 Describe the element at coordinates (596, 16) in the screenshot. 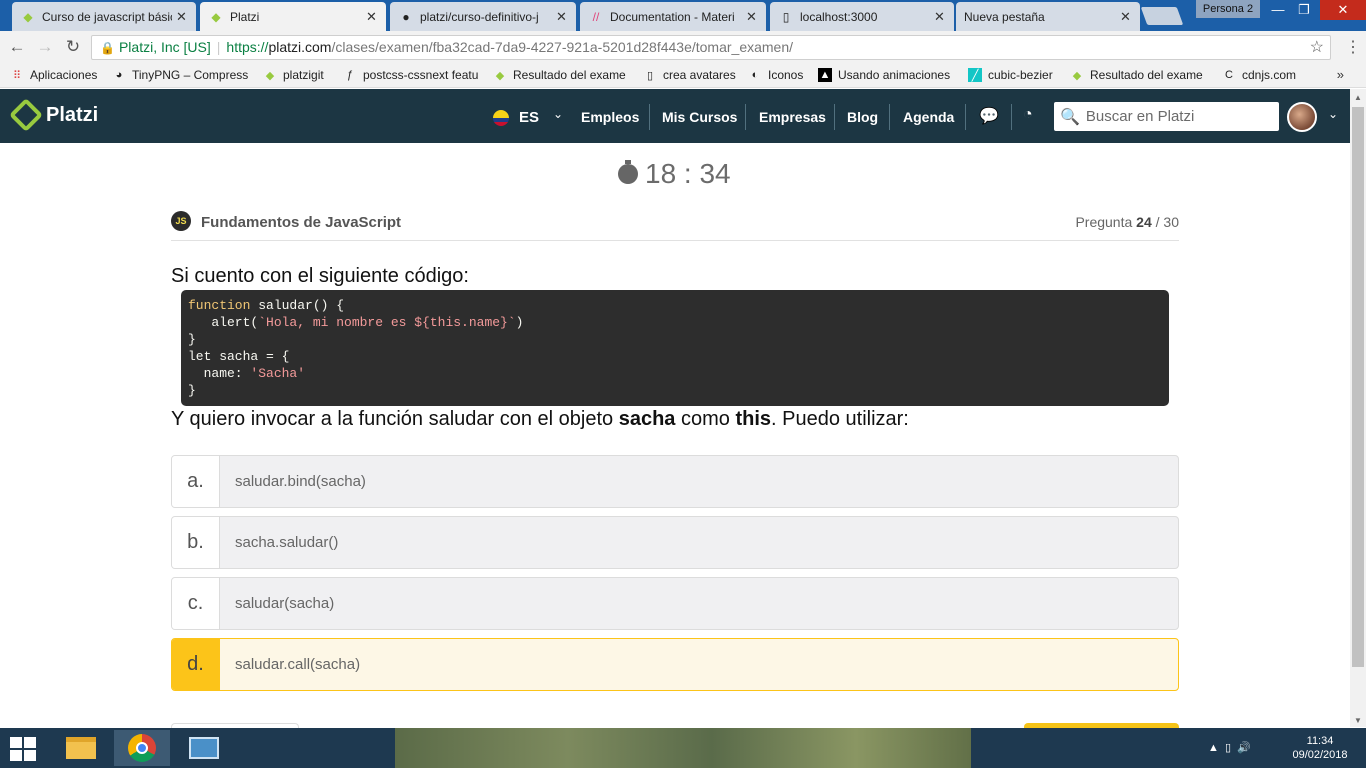

I see `materialize-icon: //` at that location.